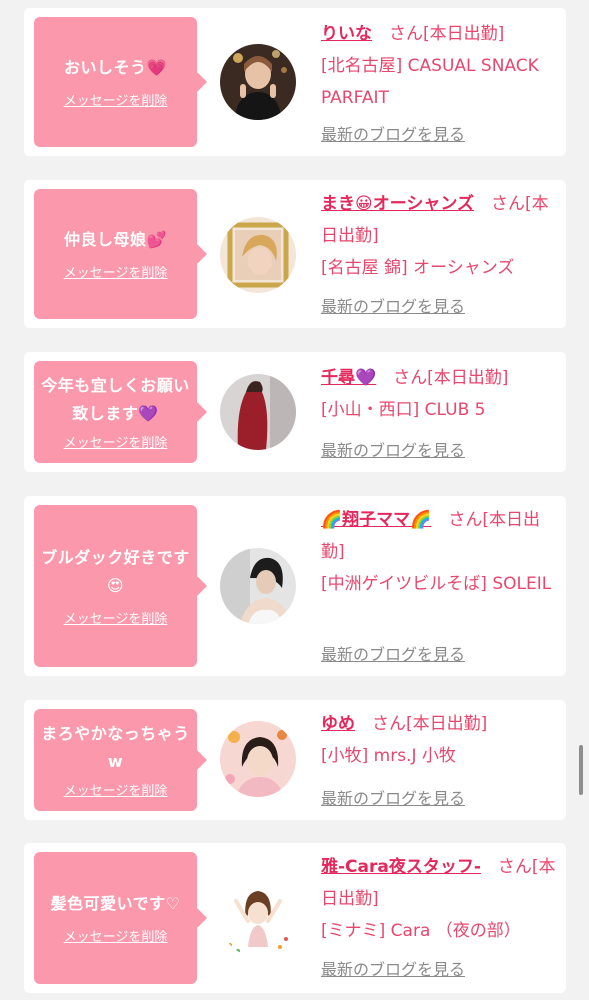 This screenshot has width=589, height=1000. What do you see at coordinates (120, 82) in the screenshot?
I see `message-bubble: おいしそう💗 メッセージを削除` at bounding box center [120, 82].